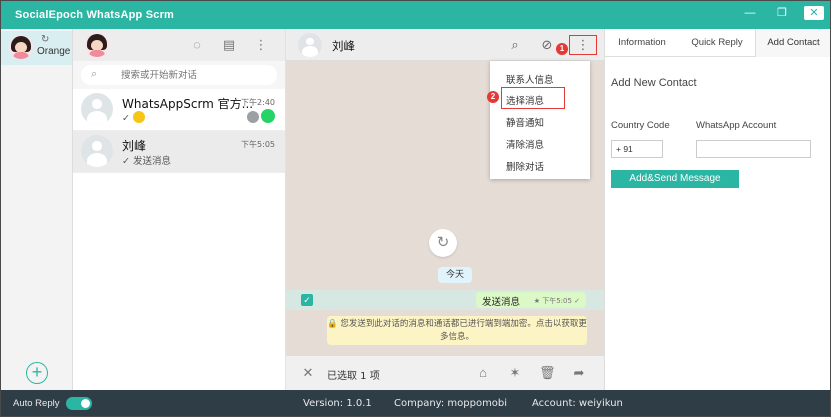 The height and width of the screenshot is (417, 831). I want to click on selected-message-row: ✓ 发送消息 ★ 下午5:05 ✓, so click(445, 300).